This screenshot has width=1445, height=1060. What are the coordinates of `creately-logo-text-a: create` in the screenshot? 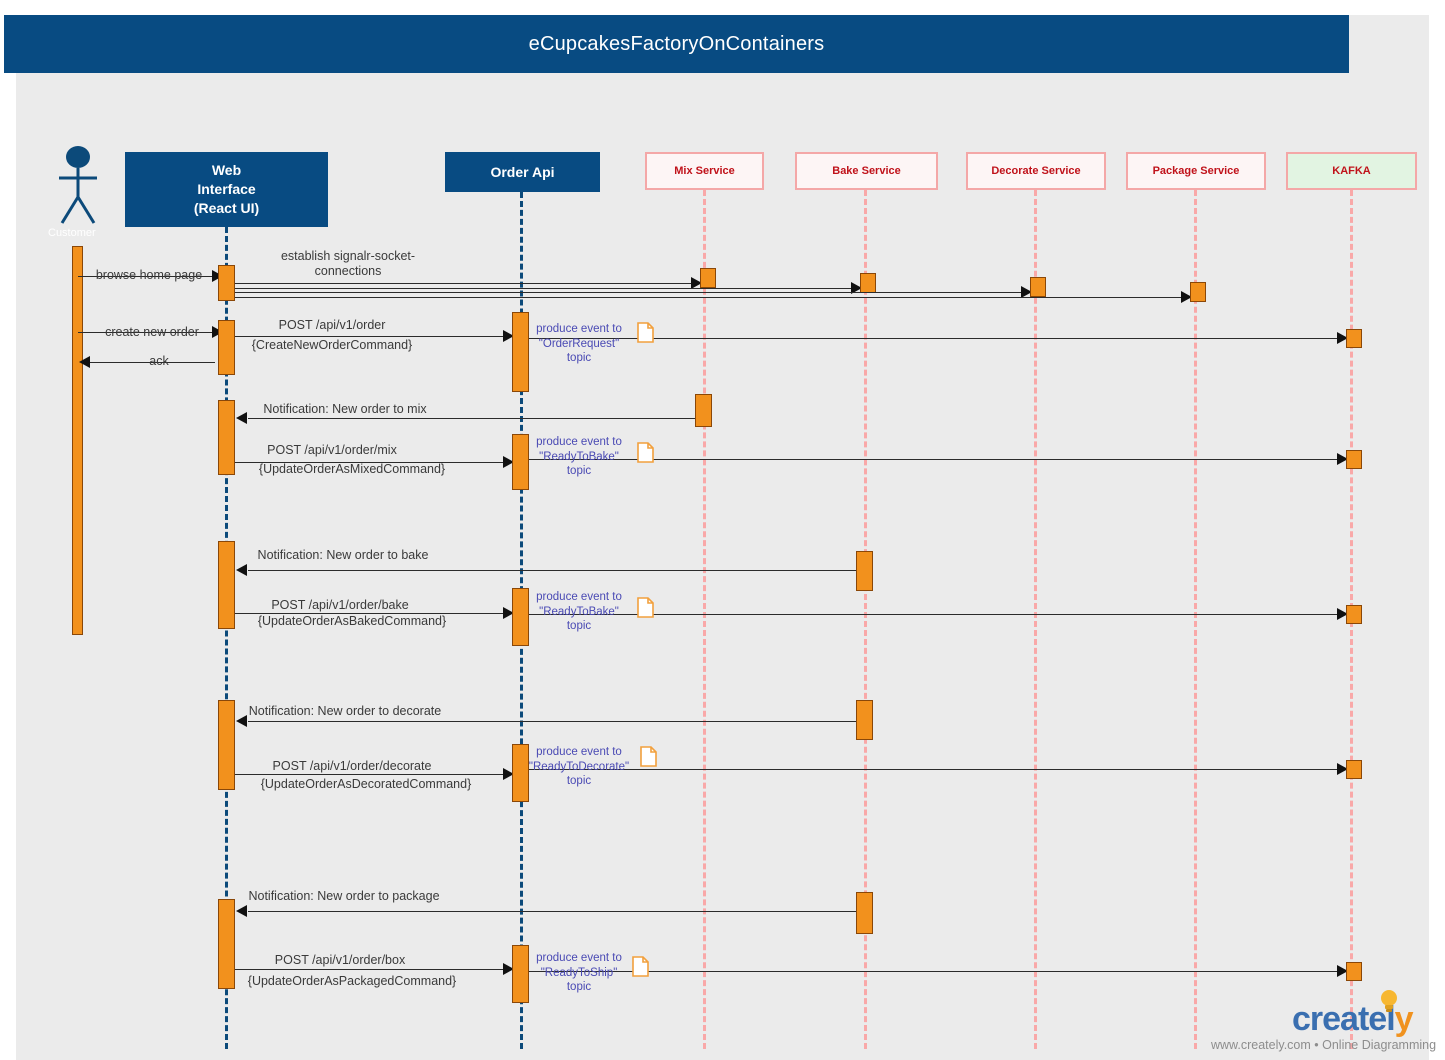 It's located at (1339, 1019).